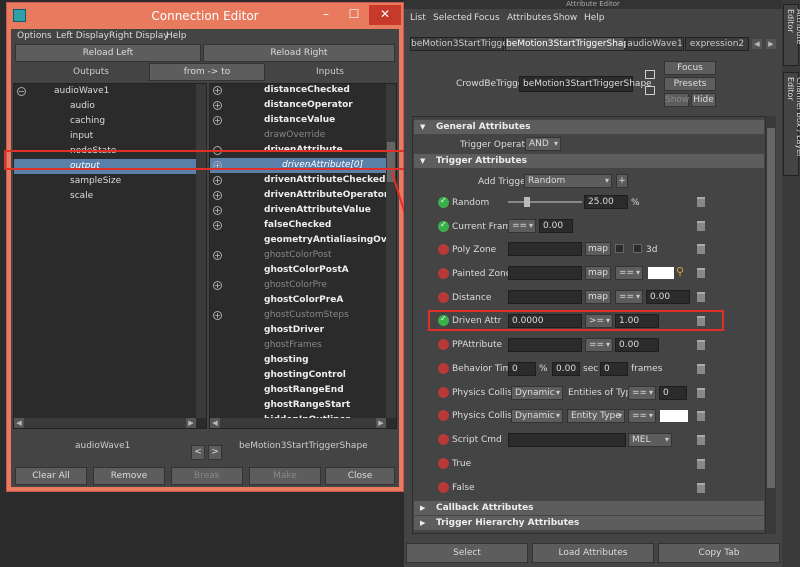  What do you see at coordinates (418, 18) in the screenshot?
I see `menu-list: List` at bounding box center [418, 18].